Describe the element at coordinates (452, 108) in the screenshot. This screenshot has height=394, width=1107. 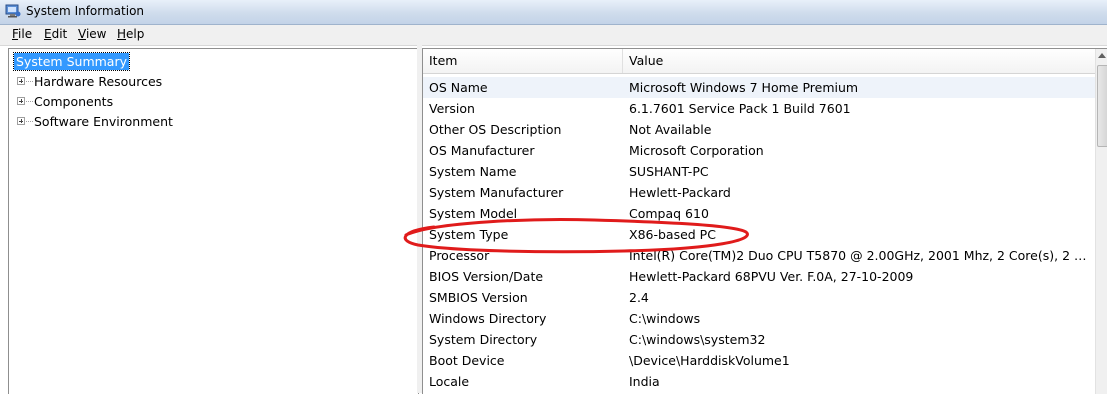
I see `row-item: Version` at that location.